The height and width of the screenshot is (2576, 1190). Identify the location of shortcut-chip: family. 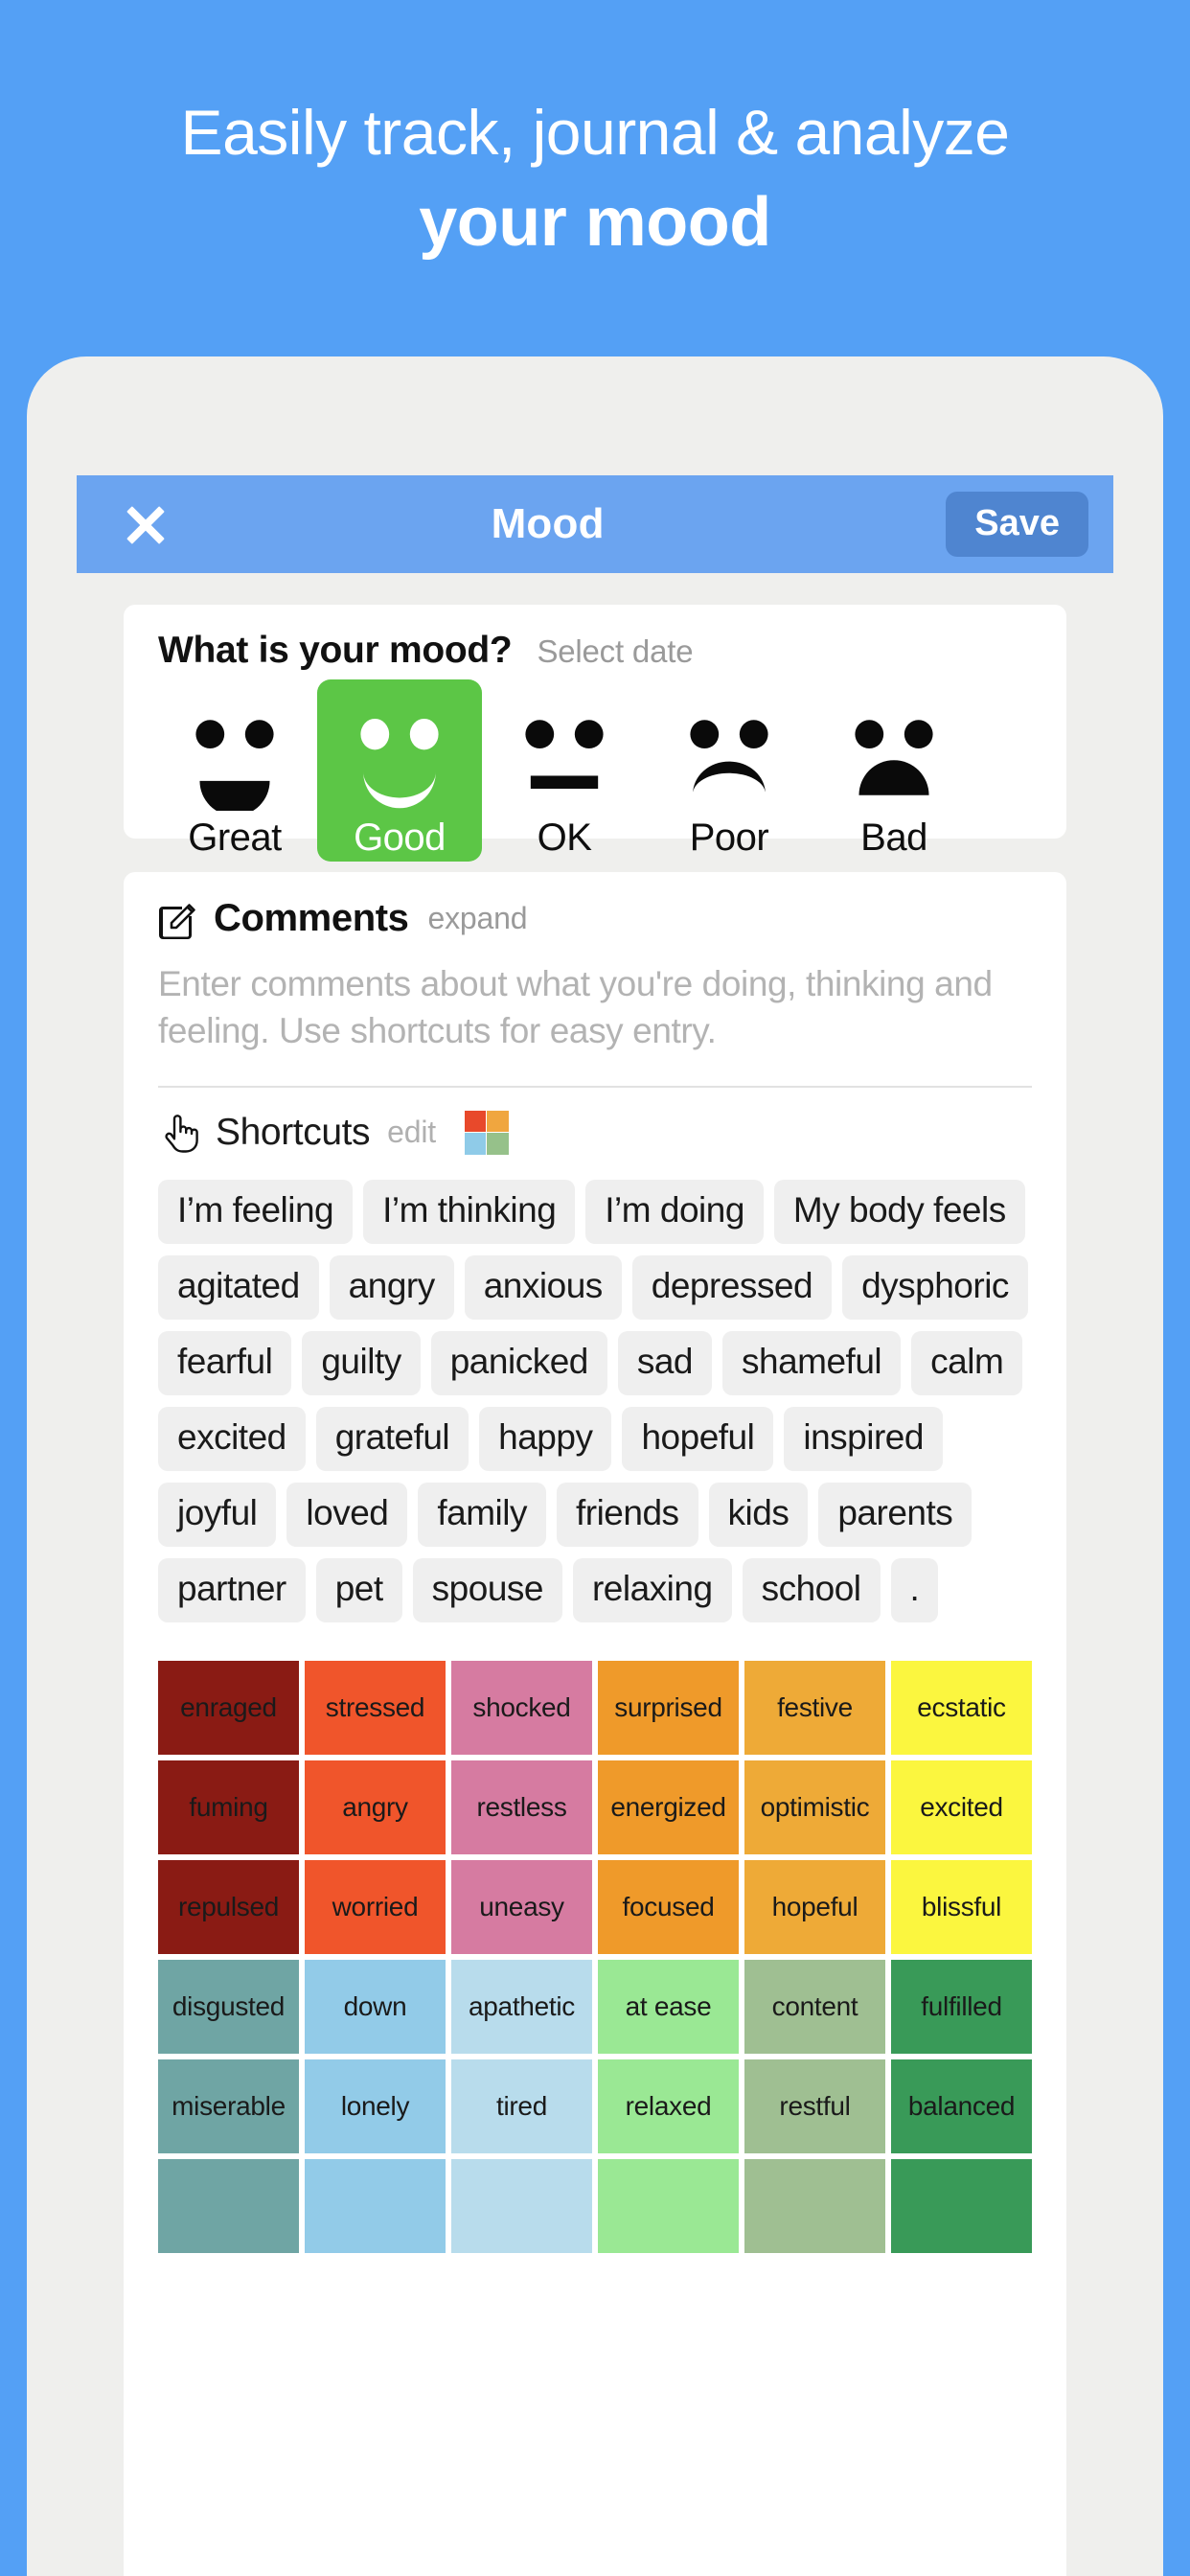
(482, 1515).